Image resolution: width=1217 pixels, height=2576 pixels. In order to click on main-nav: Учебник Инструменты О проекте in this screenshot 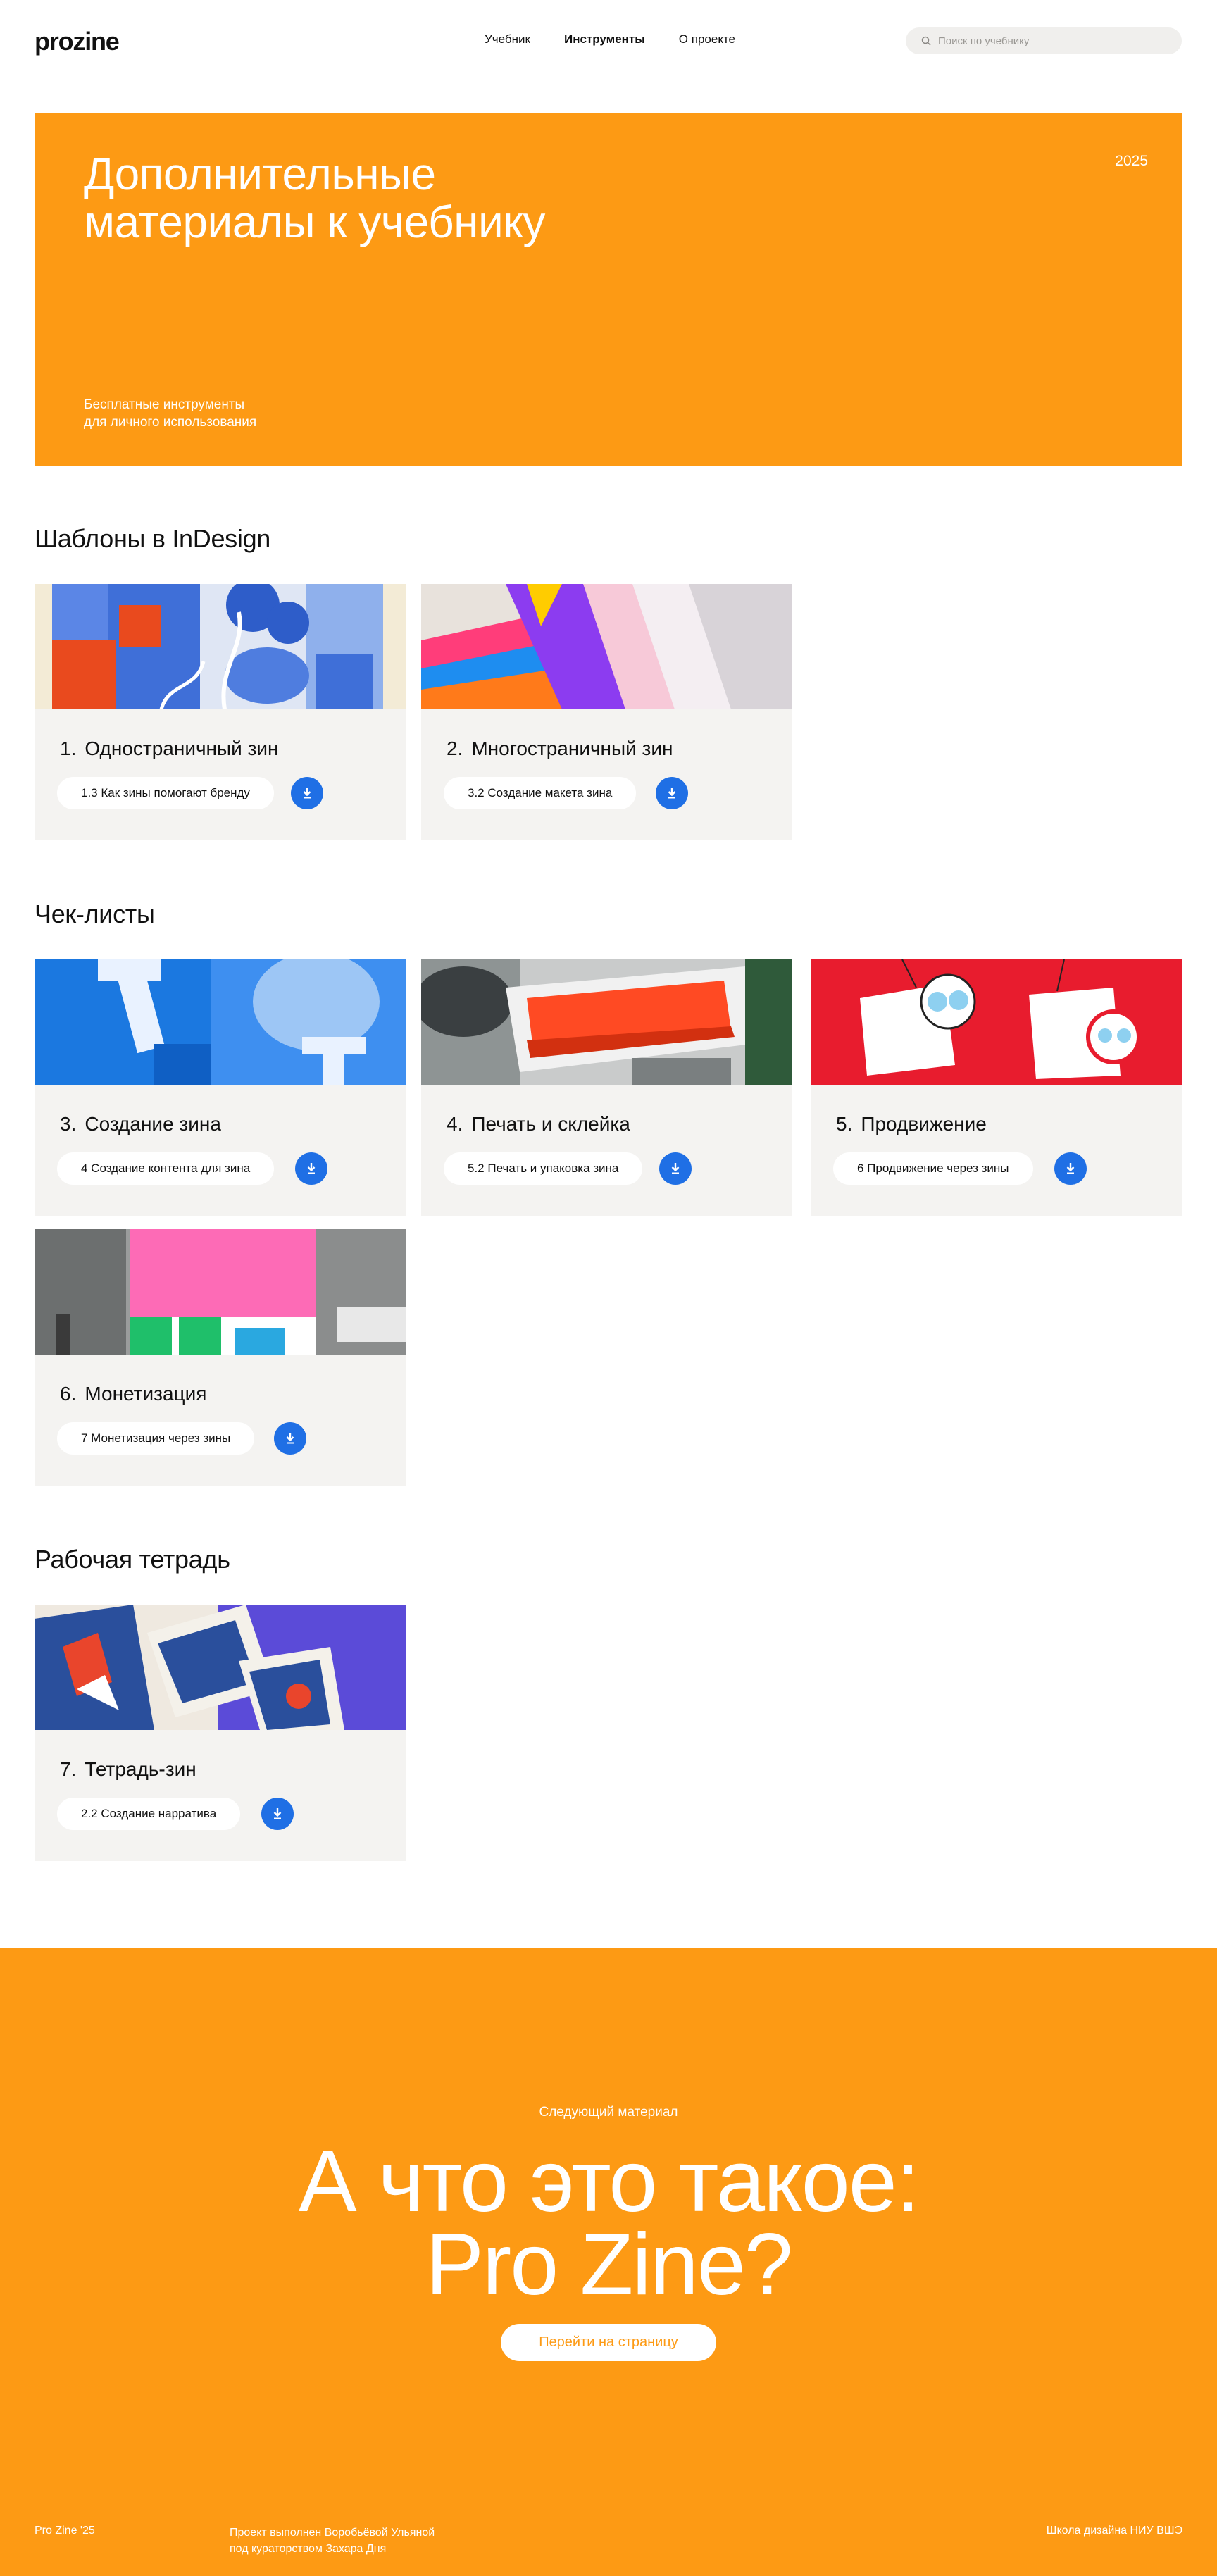, I will do `click(610, 39)`.